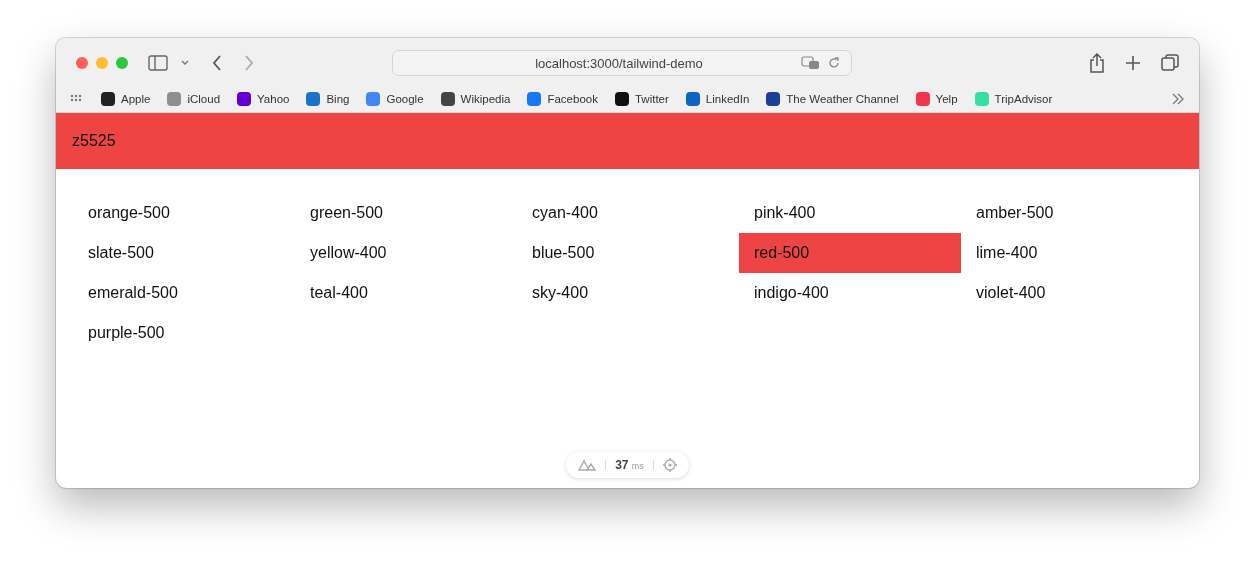 Image resolution: width=1255 pixels, height=562 pixels. Describe the element at coordinates (185, 63) in the screenshot. I see `chevron-down-icon` at that location.